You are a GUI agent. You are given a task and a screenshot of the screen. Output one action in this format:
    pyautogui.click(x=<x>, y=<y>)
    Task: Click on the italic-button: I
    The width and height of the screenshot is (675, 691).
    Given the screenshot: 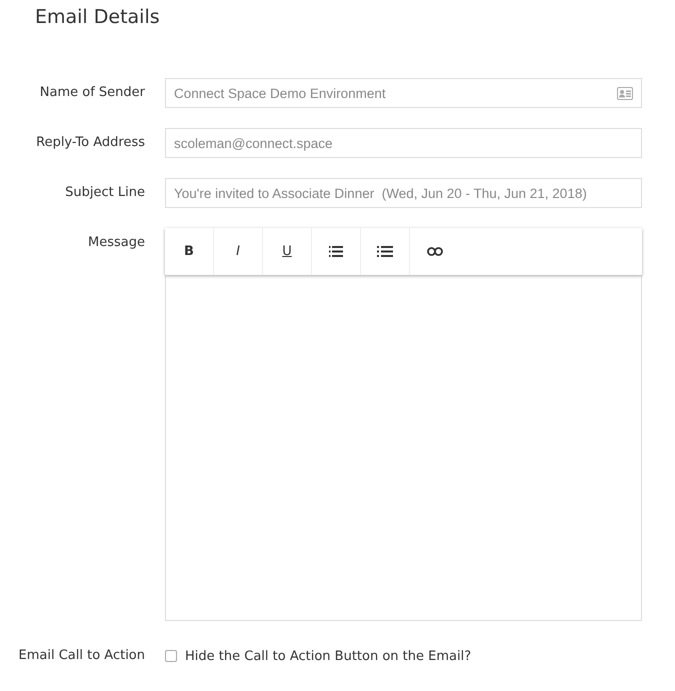 What is the action you would take?
    pyautogui.click(x=238, y=251)
    